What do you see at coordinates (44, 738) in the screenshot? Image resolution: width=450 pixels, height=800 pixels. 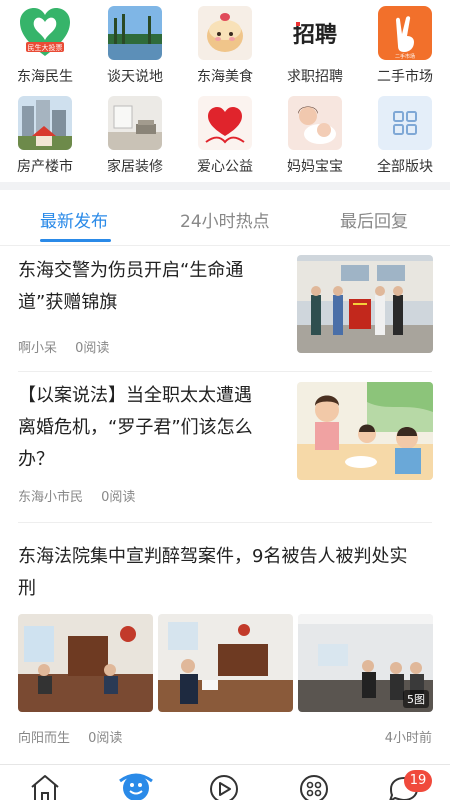 I see `post-author: 向阳而生` at bounding box center [44, 738].